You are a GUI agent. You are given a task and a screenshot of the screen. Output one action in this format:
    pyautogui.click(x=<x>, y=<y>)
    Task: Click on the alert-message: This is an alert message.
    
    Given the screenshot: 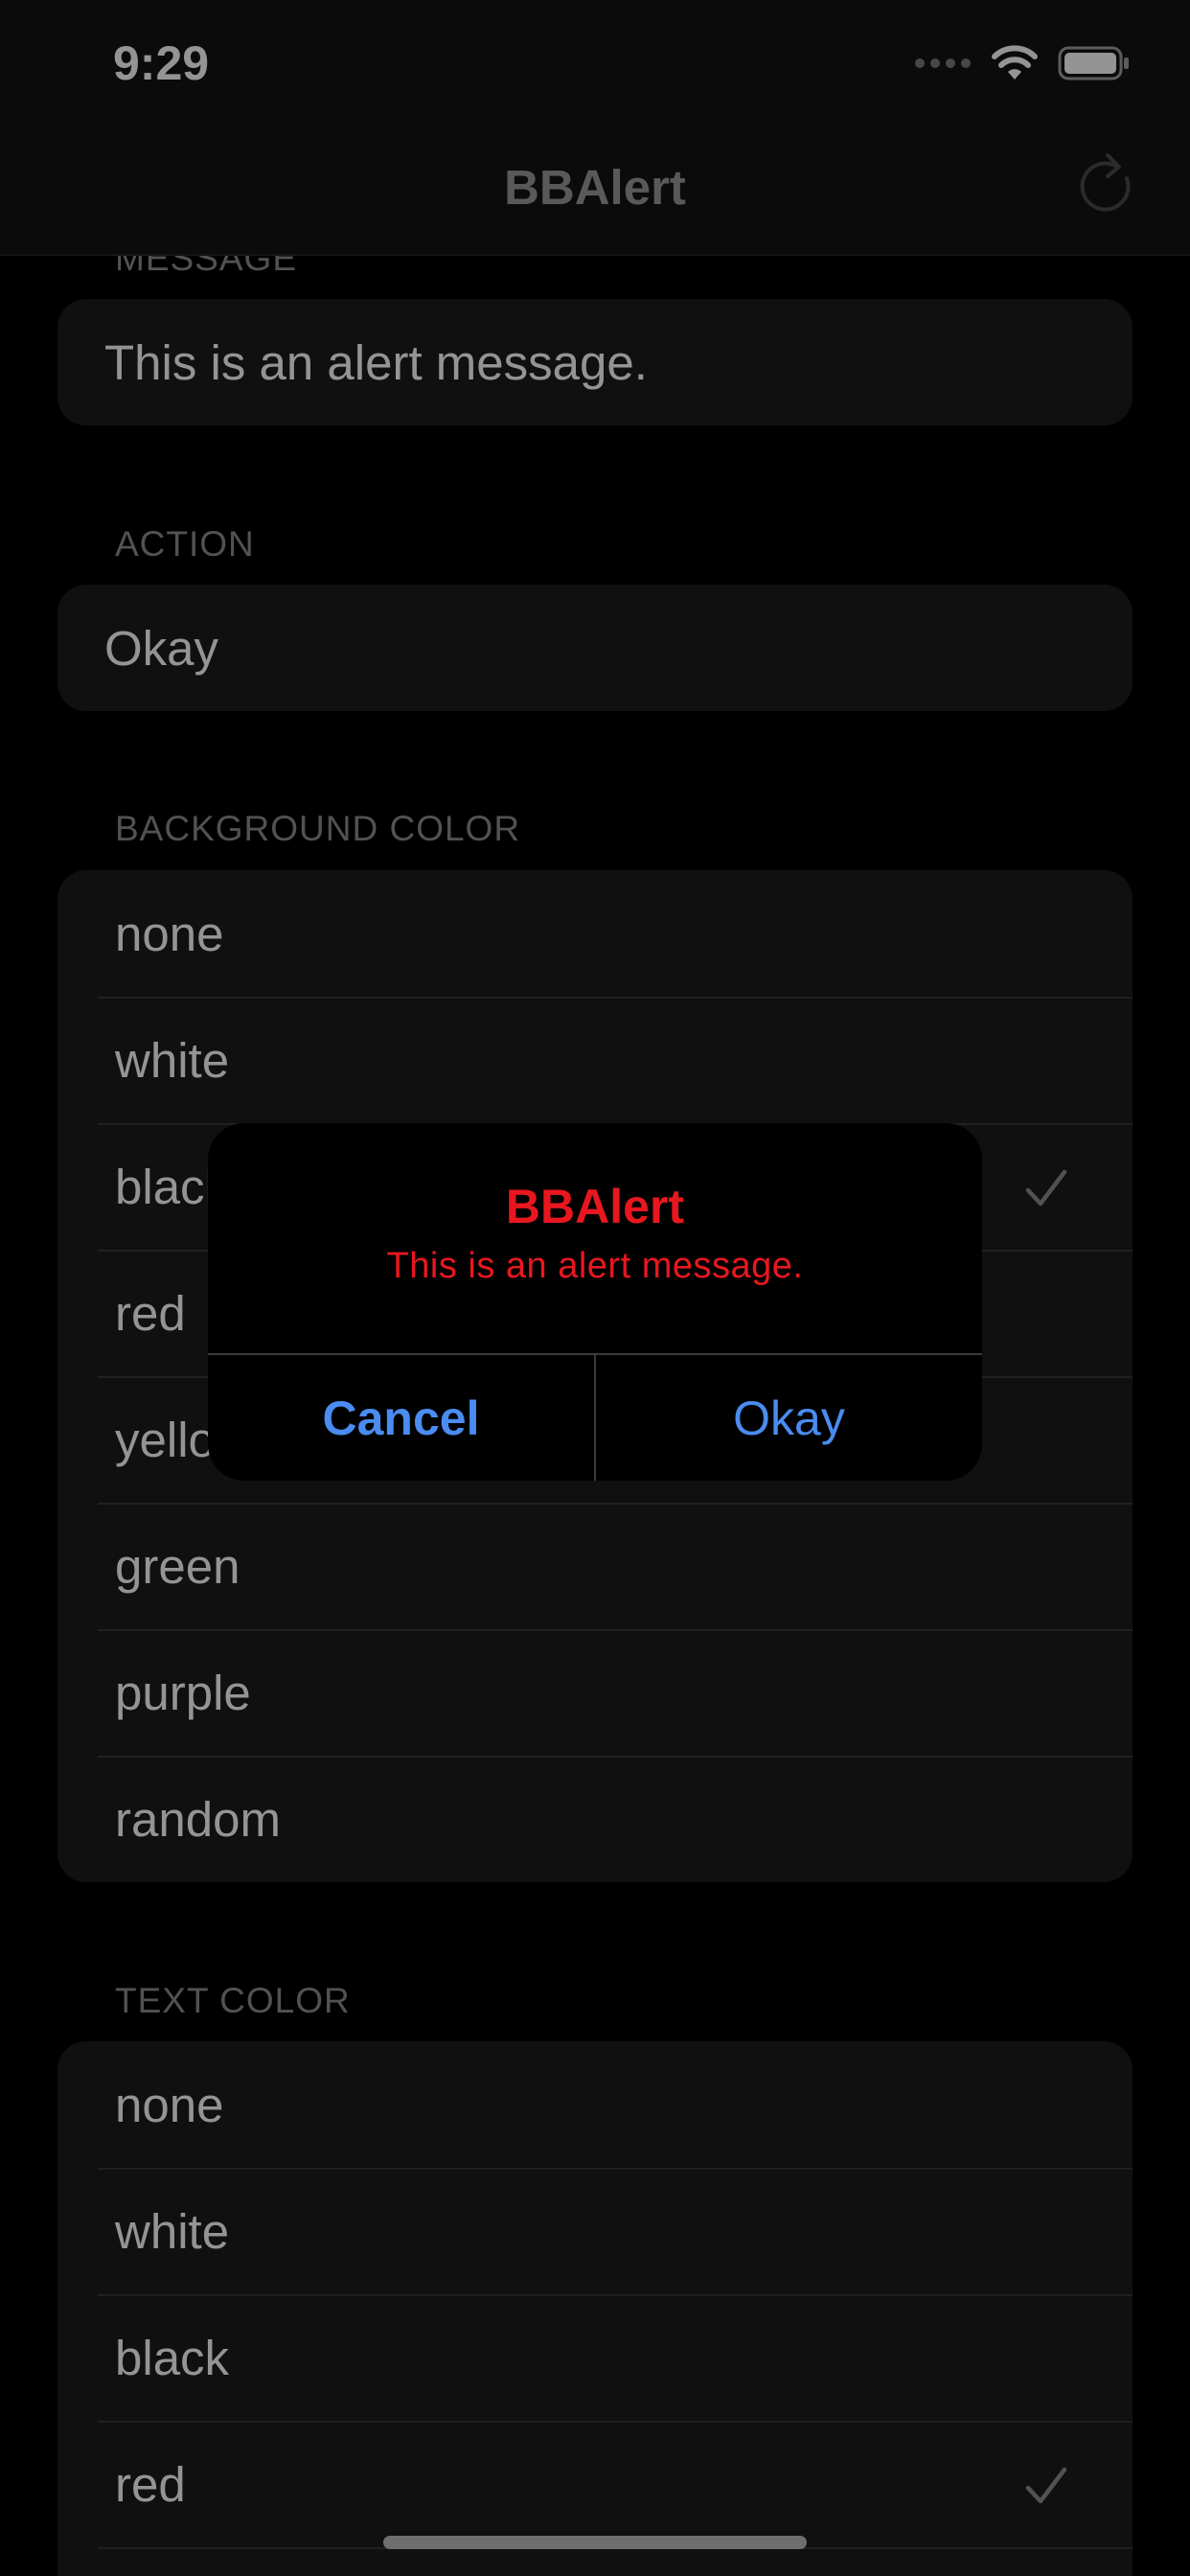 What is the action you would take?
    pyautogui.click(x=595, y=1266)
    